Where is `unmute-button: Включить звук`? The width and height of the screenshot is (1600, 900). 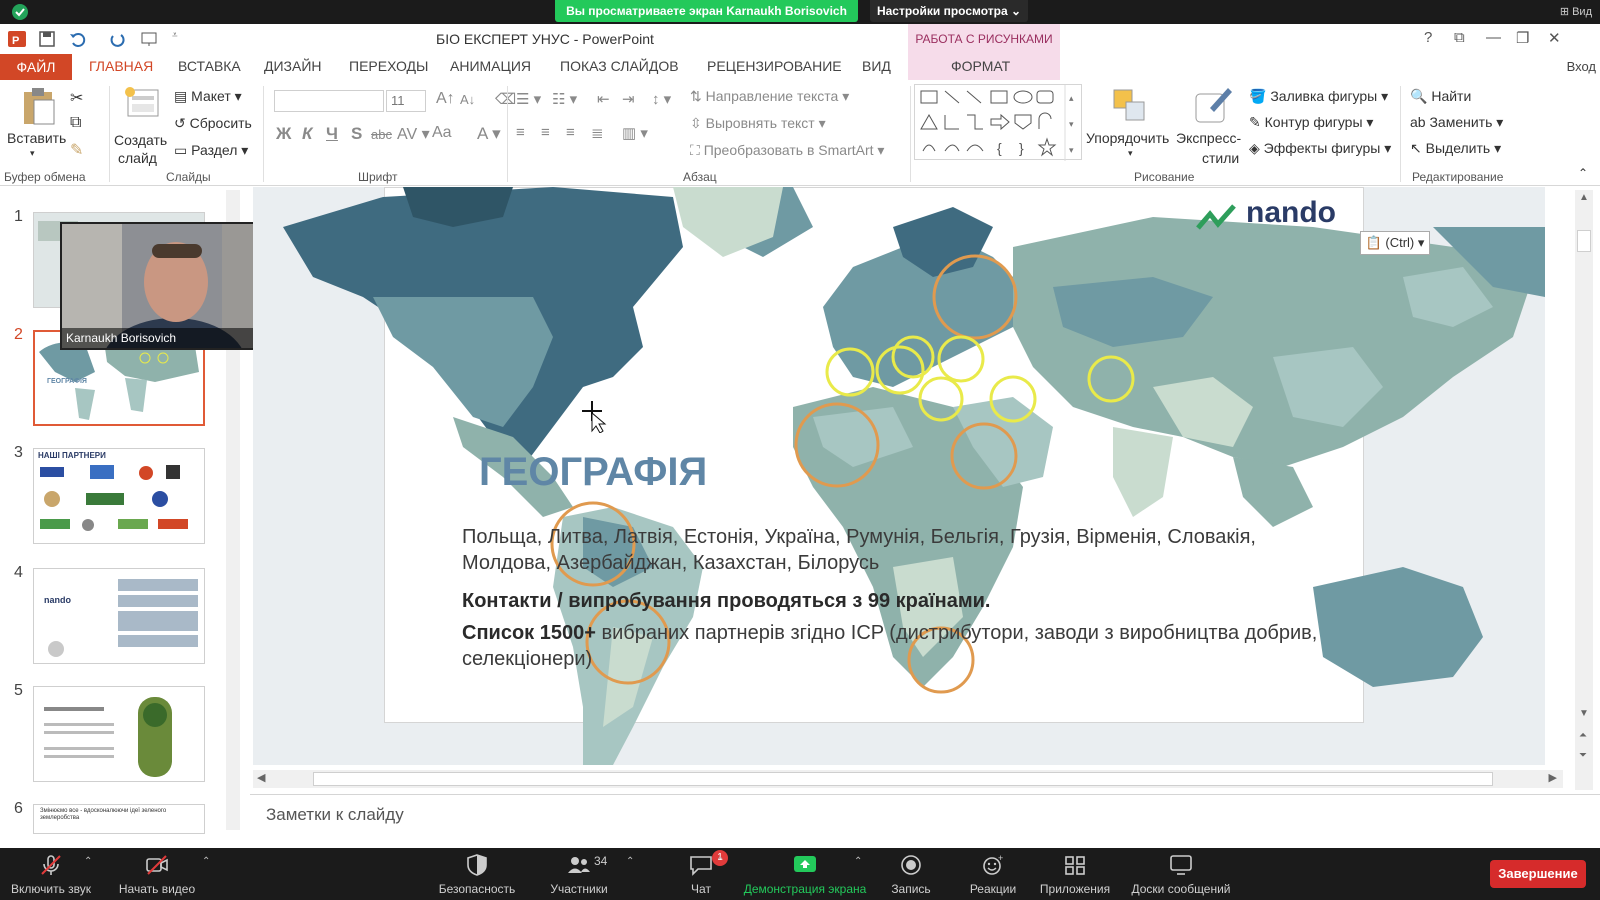 unmute-button: Включить звук is located at coordinates (51, 874).